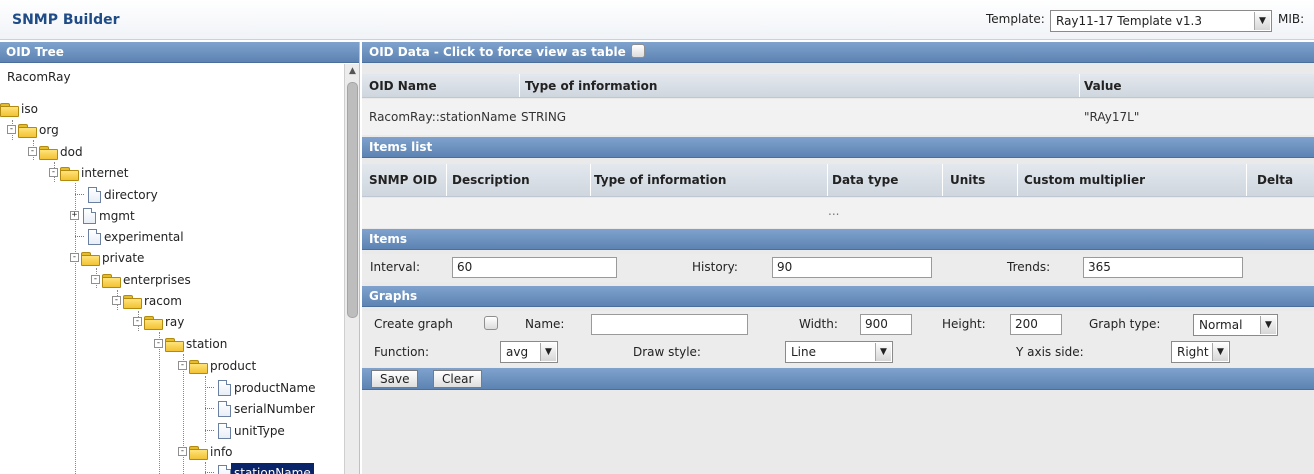 The height and width of the screenshot is (474, 1314). What do you see at coordinates (1050, 352) in the screenshot?
I see `y-axis-side-label: Y axis side:` at bounding box center [1050, 352].